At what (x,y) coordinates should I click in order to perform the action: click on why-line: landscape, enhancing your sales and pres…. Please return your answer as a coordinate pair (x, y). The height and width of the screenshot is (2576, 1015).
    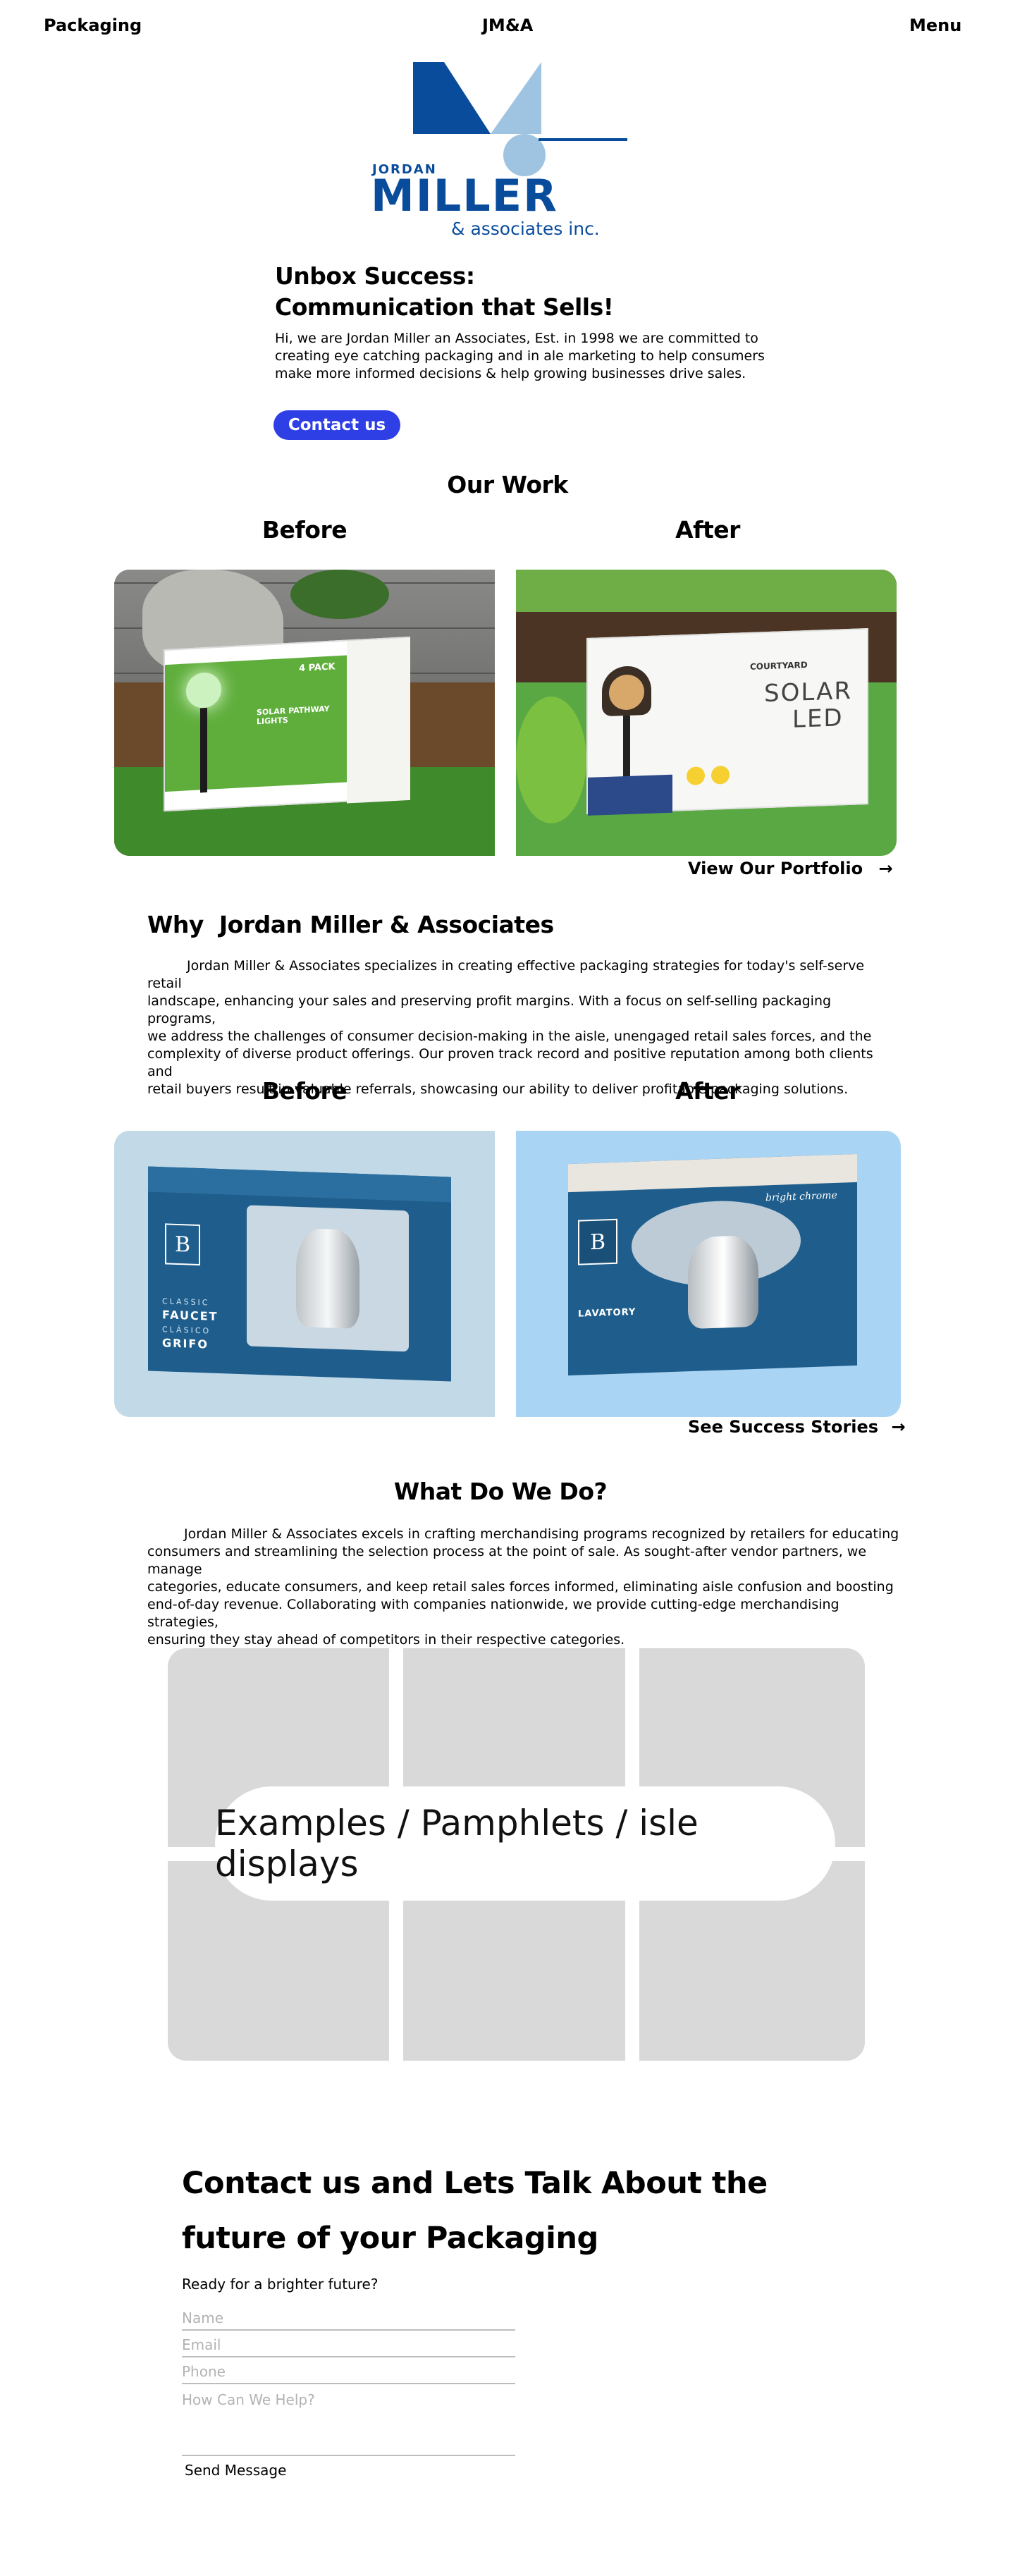
    Looking at the image, I should click on (490, 1009).